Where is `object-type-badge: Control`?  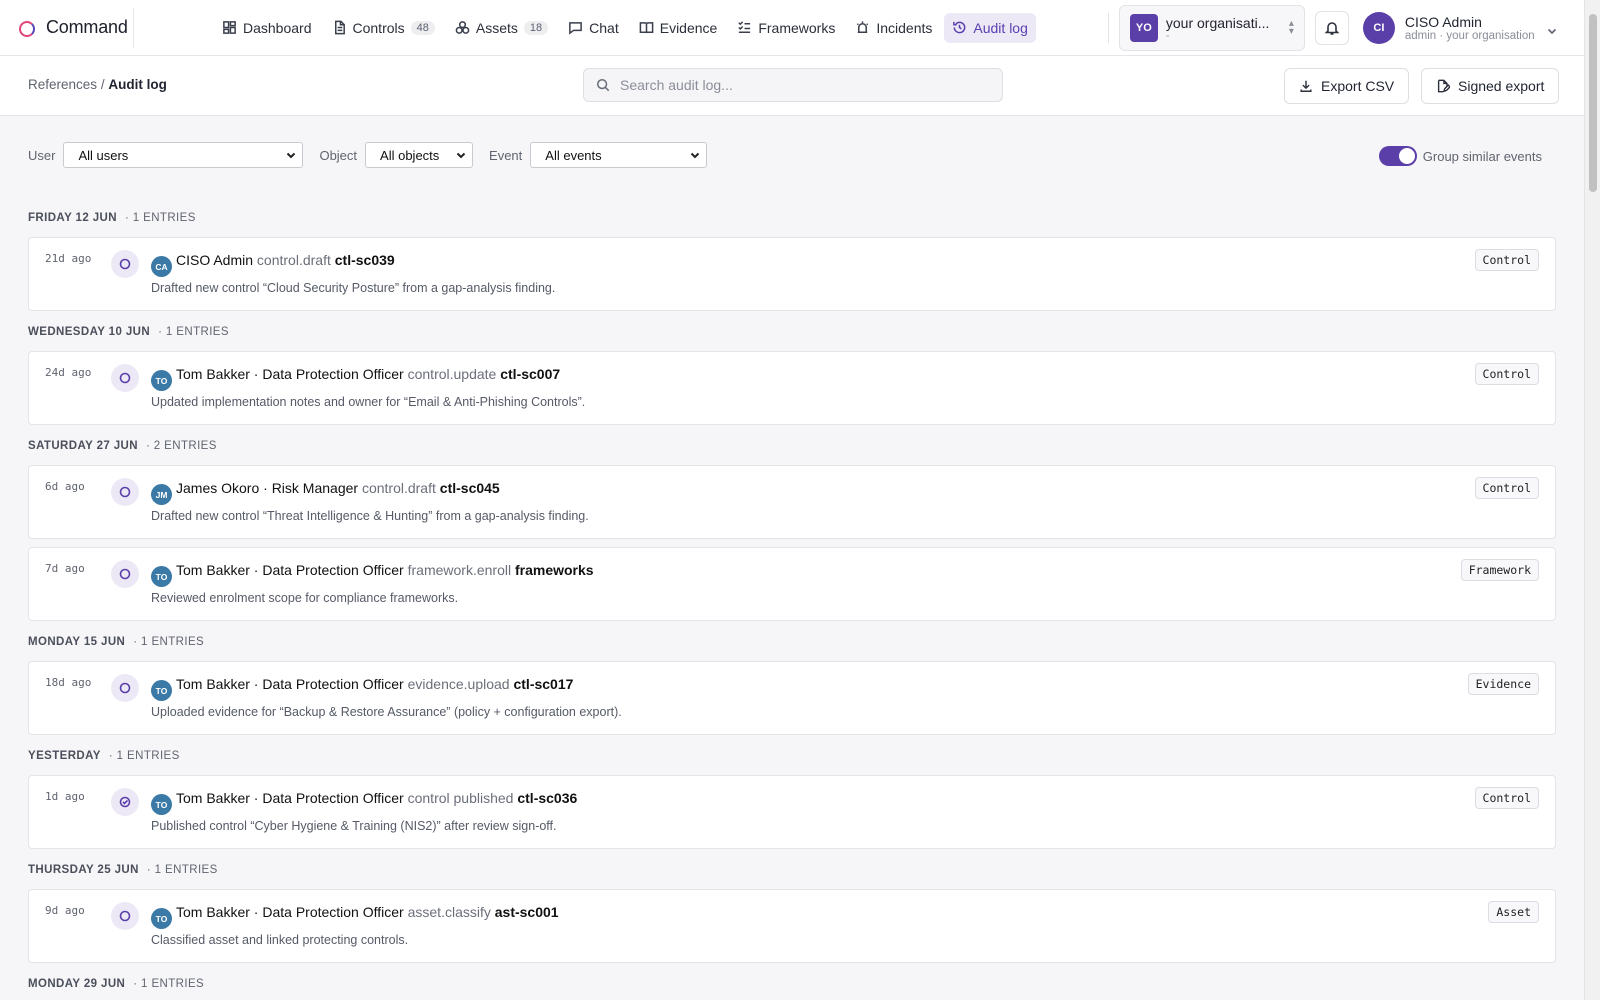 object-type-badge: Control is located at coordinates (1506, 798).